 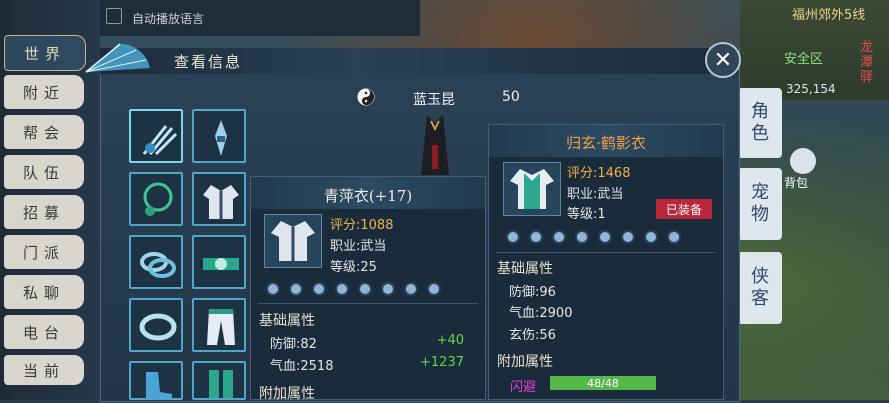 What do you see at coordinates (442, 362) in the screenshot?
I see `hover-stat-hp-bonus: +1237` at bounding box center [442, 362].